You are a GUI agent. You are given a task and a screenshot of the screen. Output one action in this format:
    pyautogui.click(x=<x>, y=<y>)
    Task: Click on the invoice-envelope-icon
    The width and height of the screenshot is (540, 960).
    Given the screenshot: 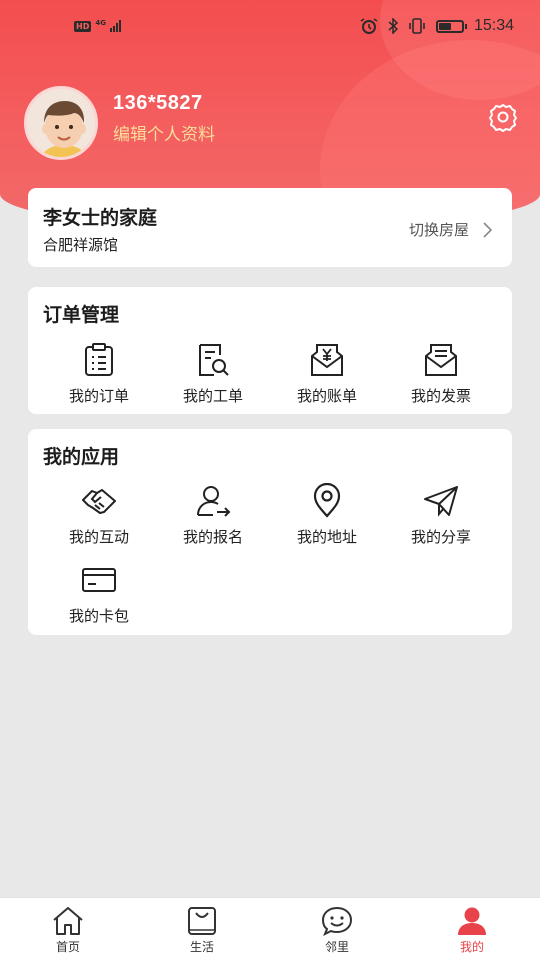 What is the action you would take?
    pyautogui.click(x=441, y=360)
    